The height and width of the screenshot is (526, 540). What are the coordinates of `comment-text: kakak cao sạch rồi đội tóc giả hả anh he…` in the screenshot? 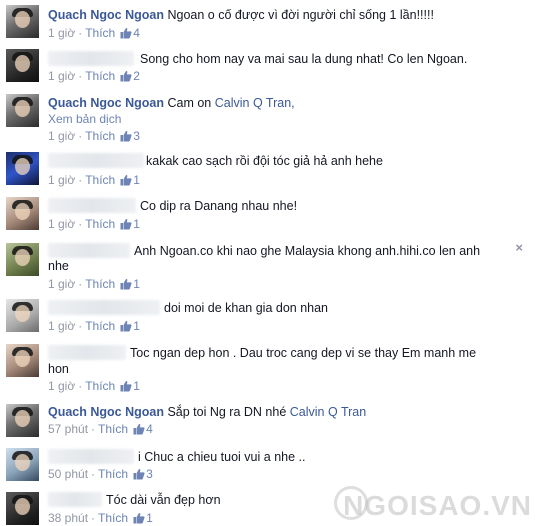 It's located at (264, 161).